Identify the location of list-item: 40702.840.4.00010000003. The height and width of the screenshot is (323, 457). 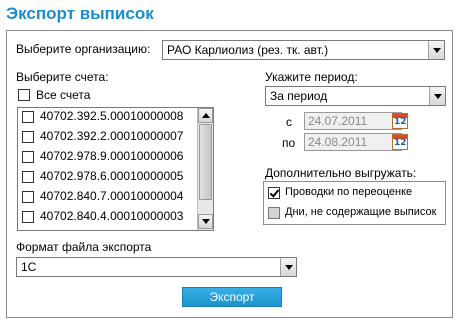
(108, 217).